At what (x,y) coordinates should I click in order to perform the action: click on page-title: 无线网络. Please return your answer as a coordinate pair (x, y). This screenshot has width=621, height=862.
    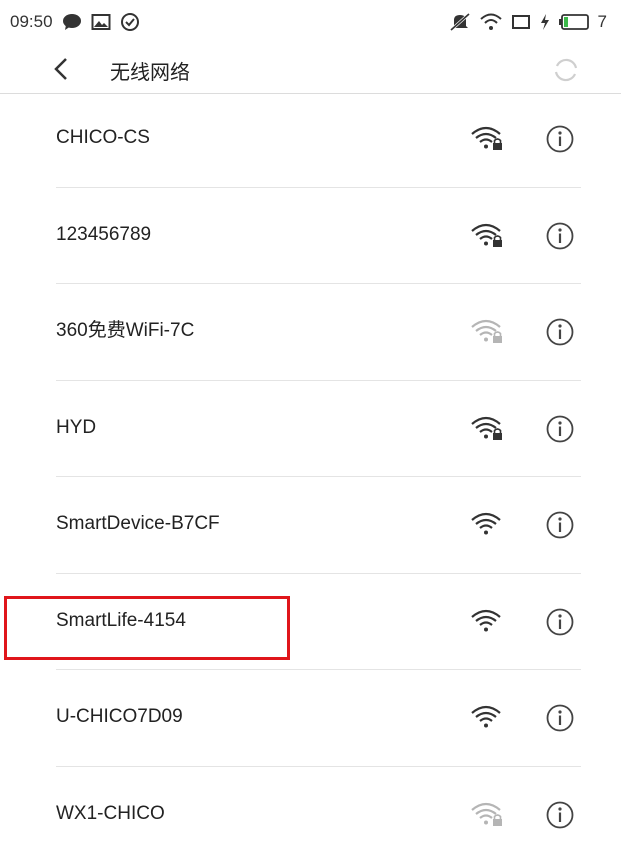
    Looking at the image, I should click on (150, 73).